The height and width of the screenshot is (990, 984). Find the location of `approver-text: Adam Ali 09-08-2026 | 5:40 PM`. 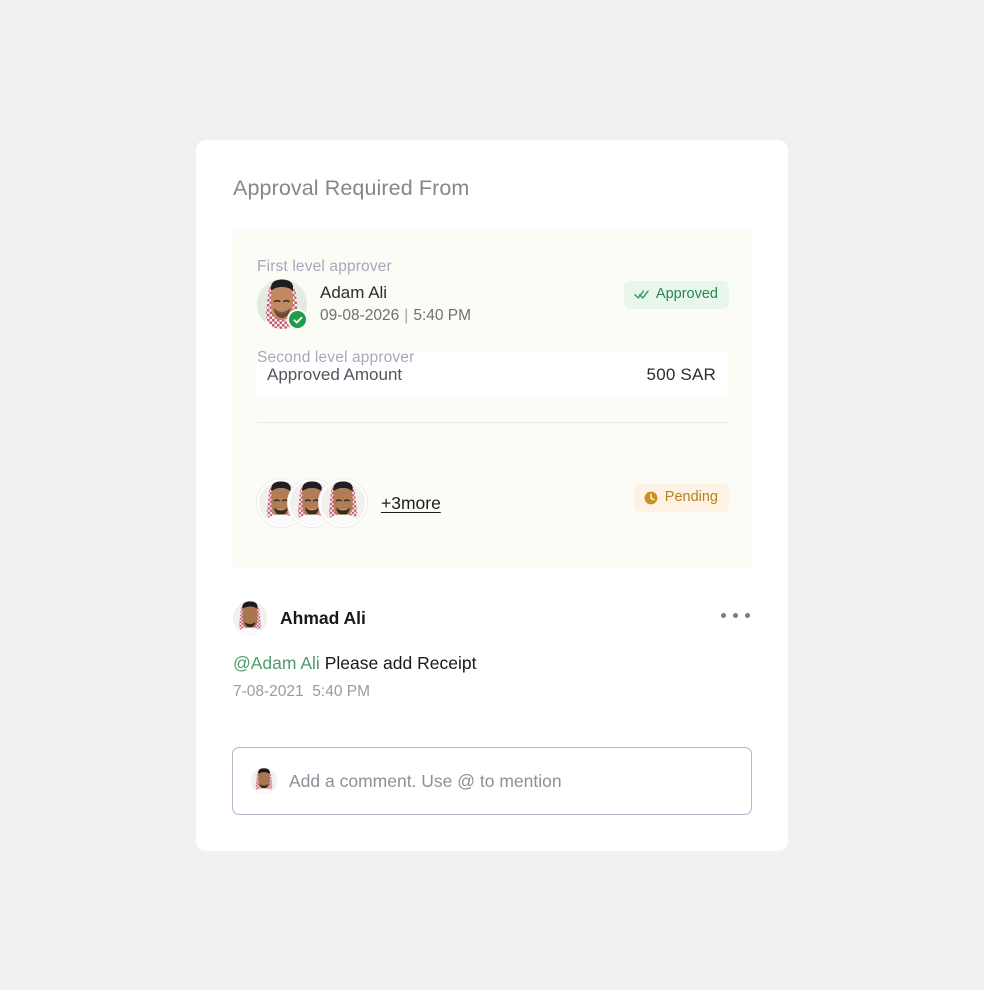

approver-text: Adam Ali 09-08-2026 | 5:40 PM is located at coordinates (395, 304).